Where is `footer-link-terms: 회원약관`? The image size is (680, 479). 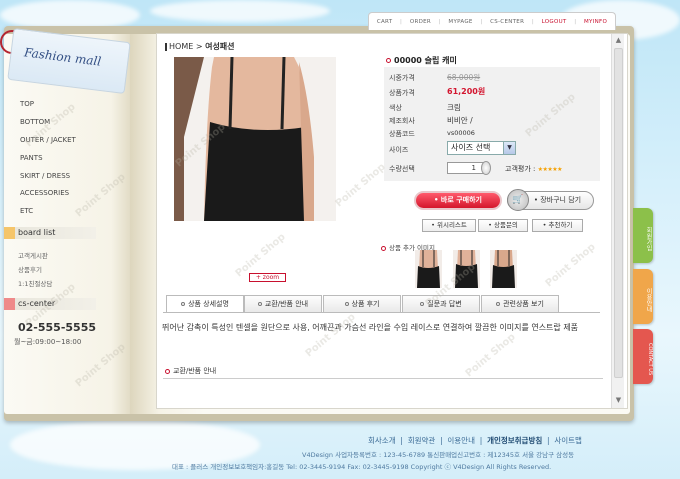 footer-link-terms: 회원약관 is located at coordinates (422, 440).